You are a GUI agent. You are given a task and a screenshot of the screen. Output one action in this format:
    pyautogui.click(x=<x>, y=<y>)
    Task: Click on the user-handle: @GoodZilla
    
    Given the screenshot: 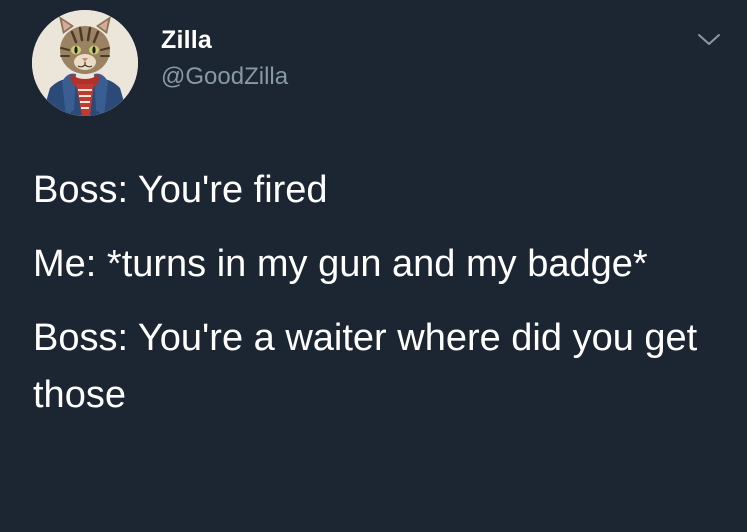 What is the action you would take?
    pyautogui.click(x=224, y=77)
    